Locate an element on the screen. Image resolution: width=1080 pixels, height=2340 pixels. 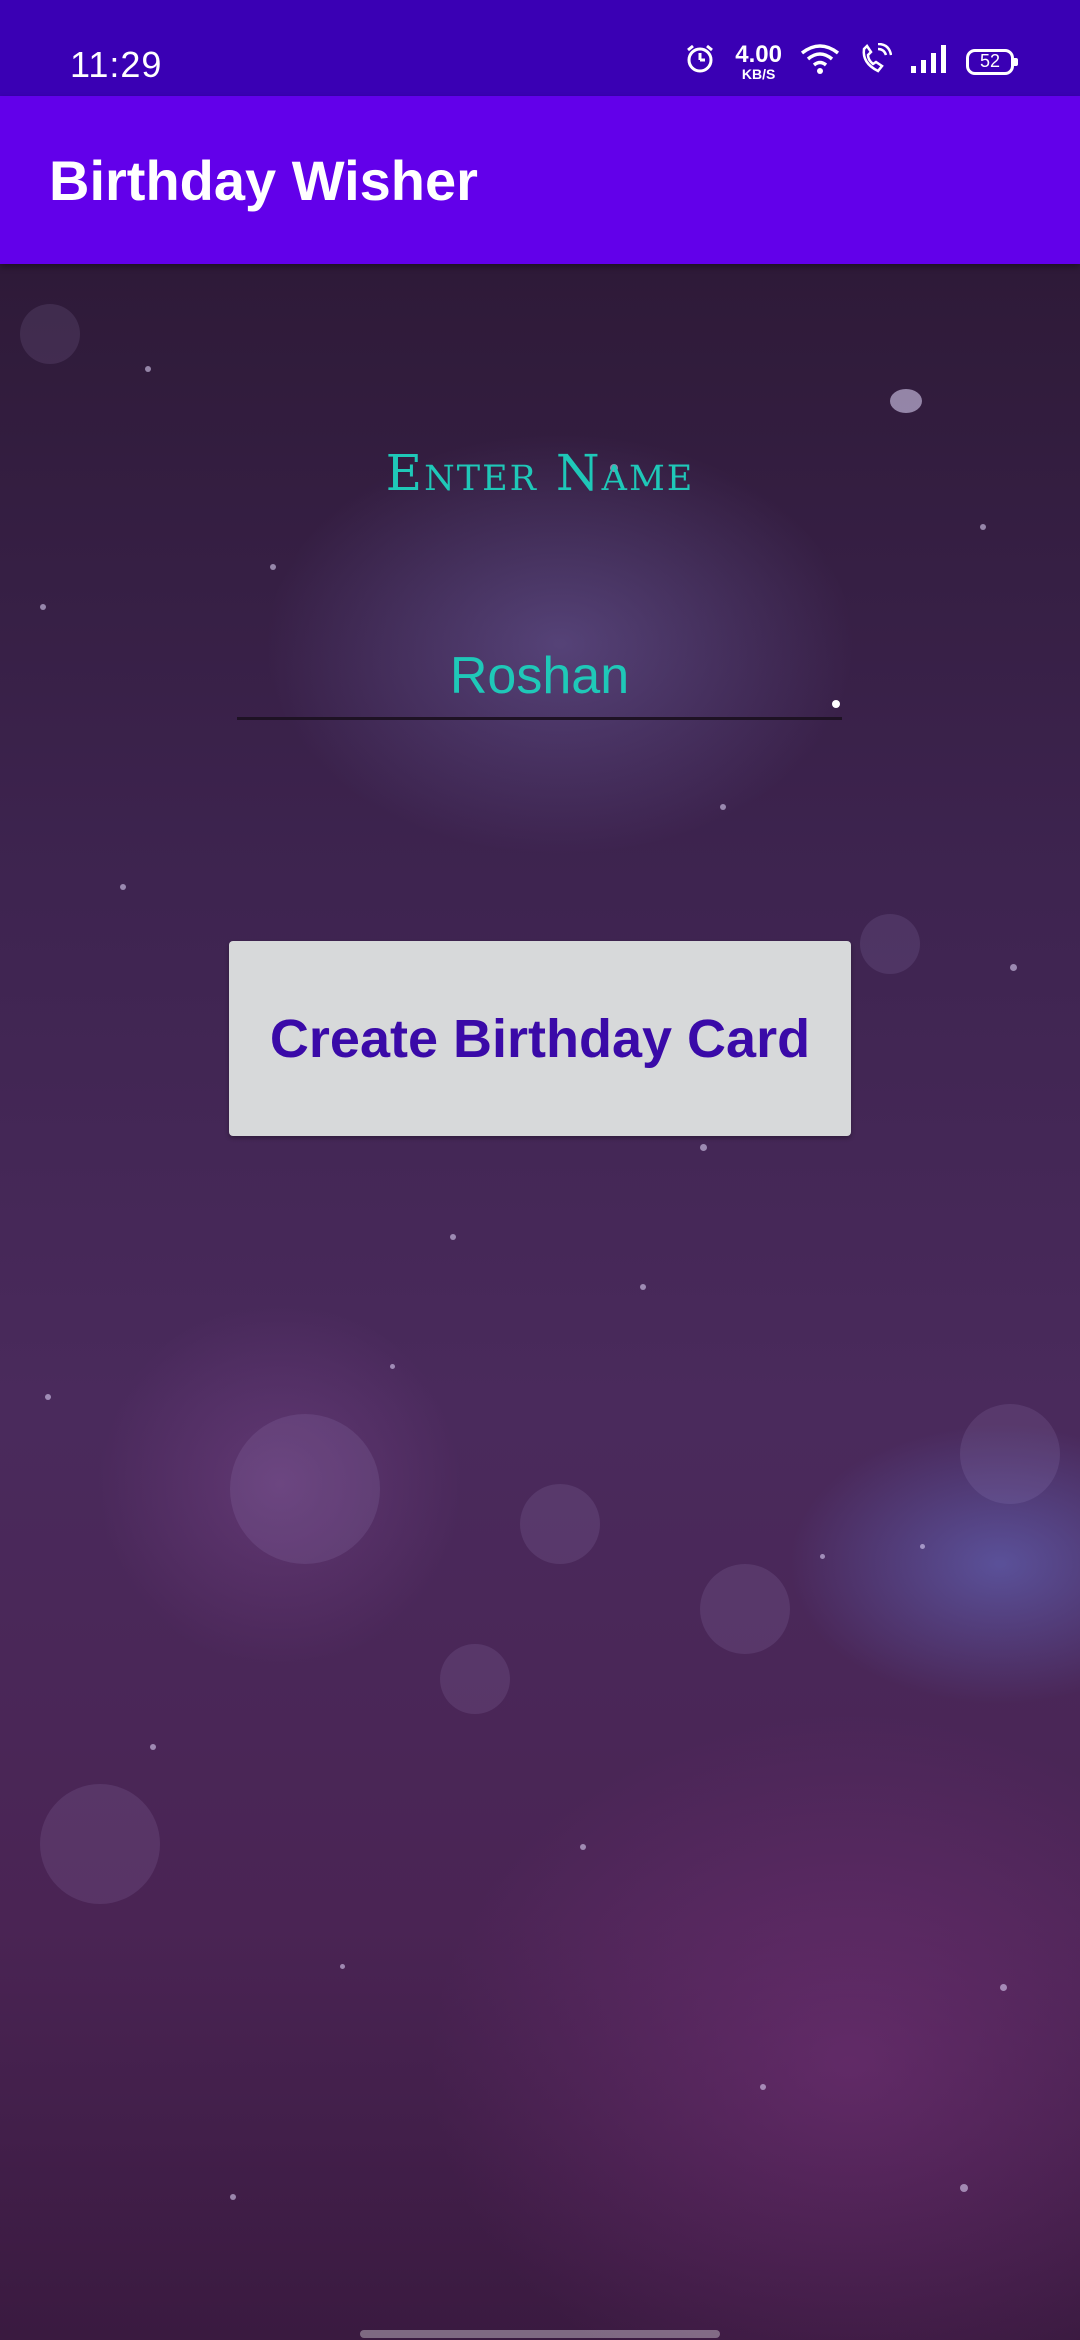
enter-name-label: Enter Name is located at coordinates (540, 473).